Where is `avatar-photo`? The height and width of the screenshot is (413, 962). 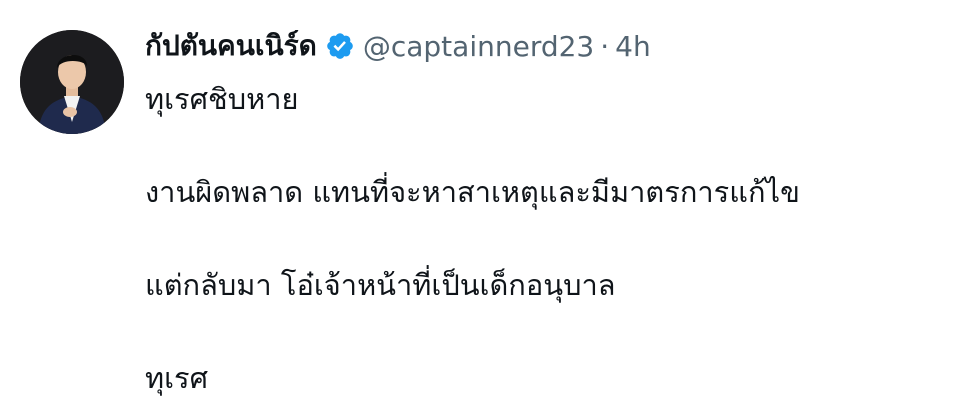 avatar-photo is located at coordinates (72, 82).